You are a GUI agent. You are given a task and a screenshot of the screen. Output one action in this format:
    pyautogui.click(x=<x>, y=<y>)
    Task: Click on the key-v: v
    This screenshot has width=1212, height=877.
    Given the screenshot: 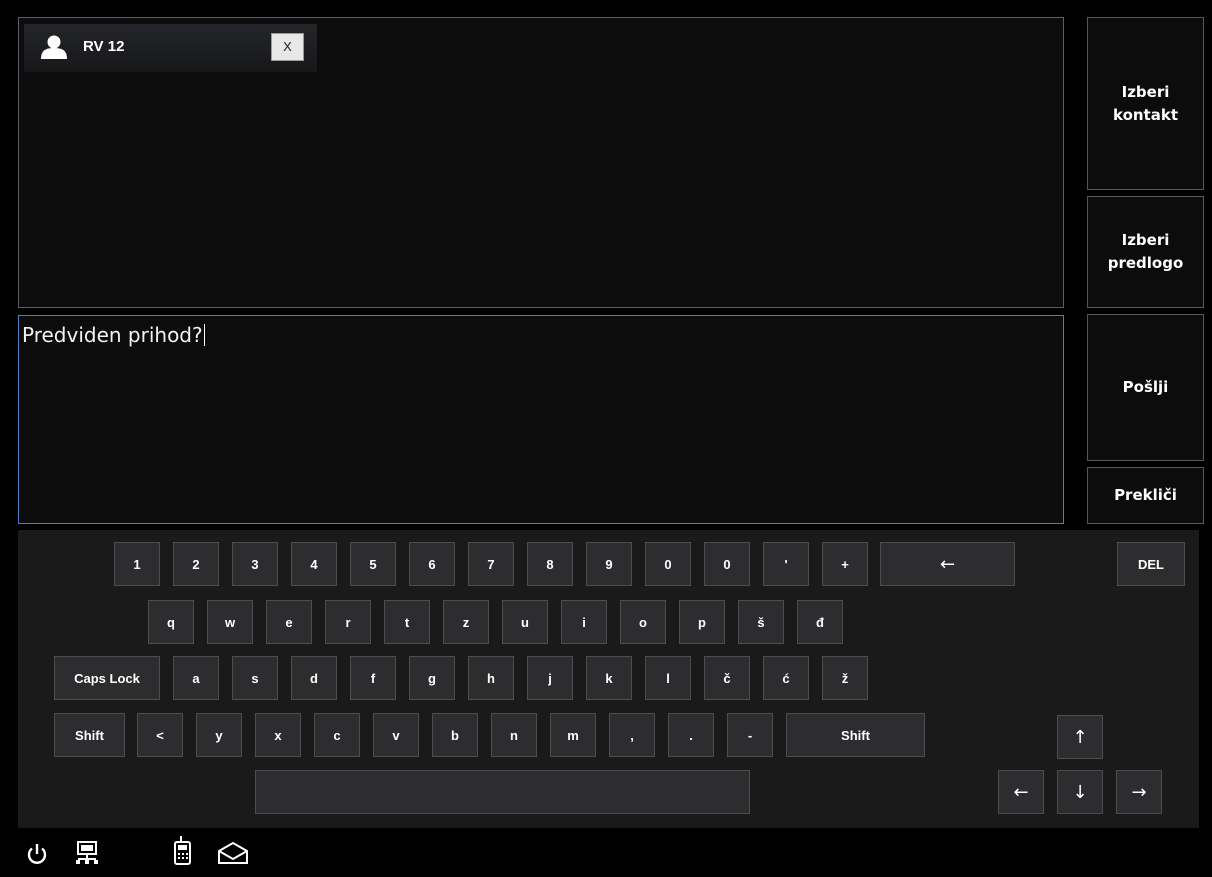 What is the action you would take?
    pyautogui.click(x=396, y=735)
    